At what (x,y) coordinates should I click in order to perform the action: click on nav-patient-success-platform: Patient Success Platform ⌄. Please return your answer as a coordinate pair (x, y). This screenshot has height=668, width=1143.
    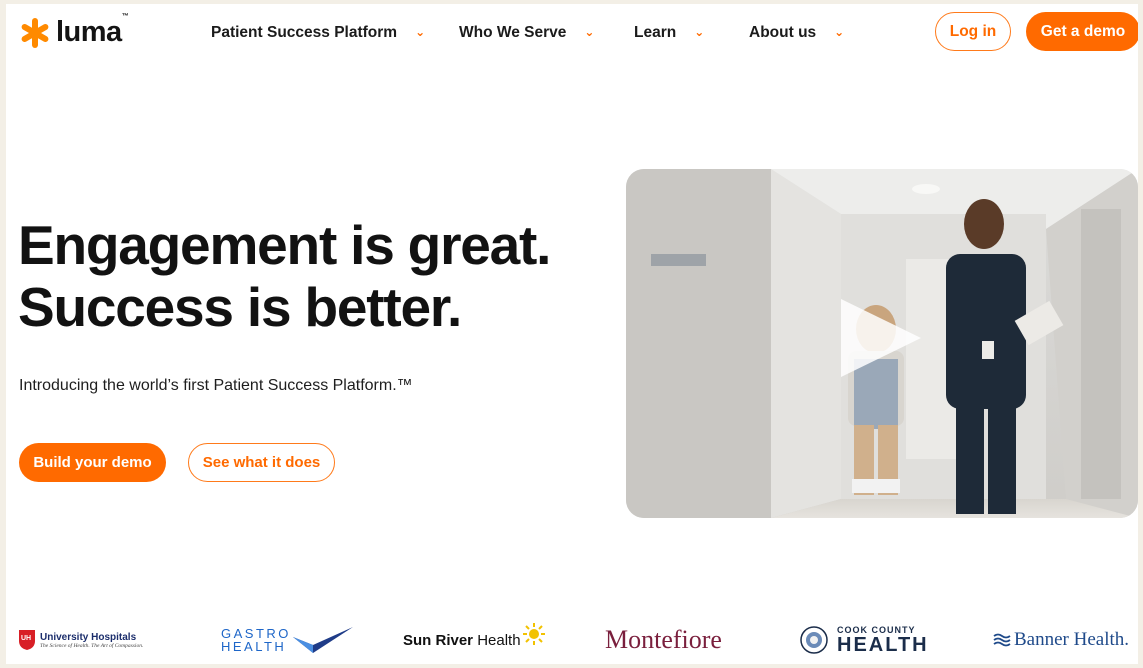
    Looking at the image, I should click on (318, 33).